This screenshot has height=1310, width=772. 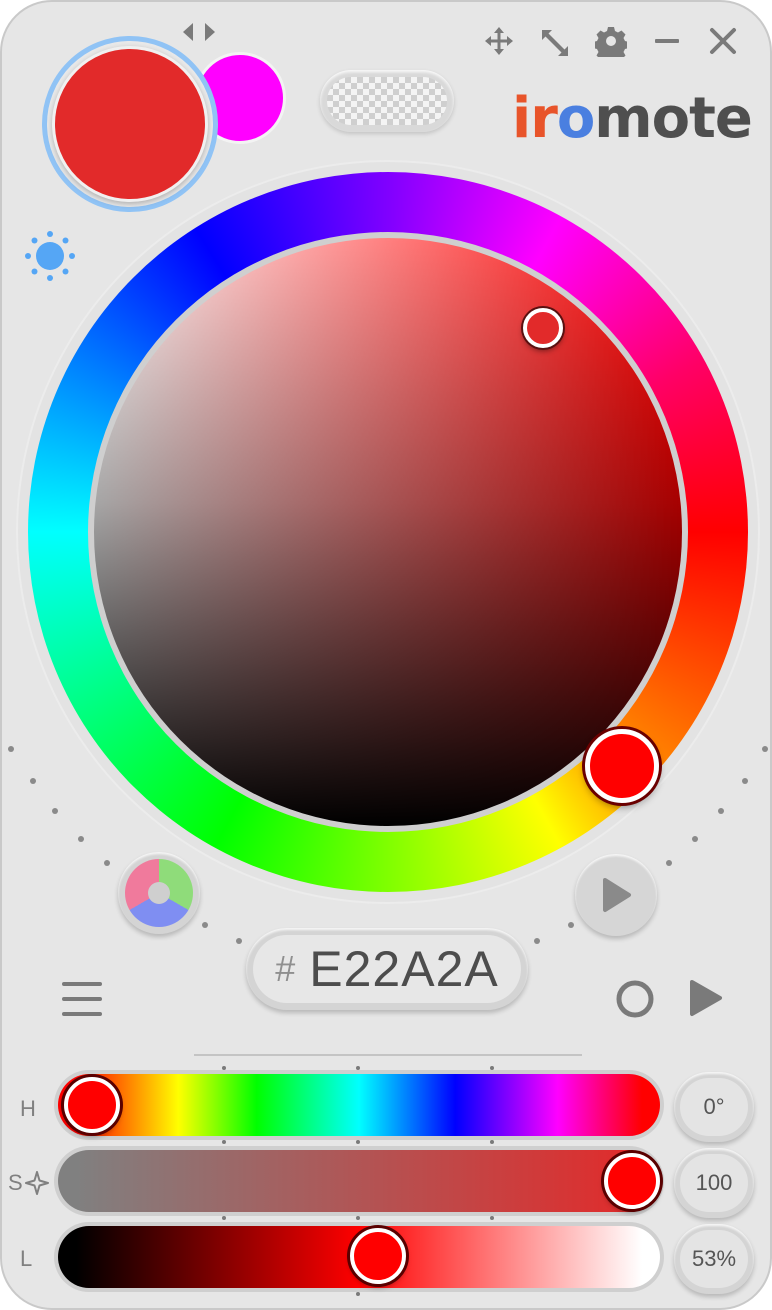 I want to click on gear-icon, so click(x=611, y=41).